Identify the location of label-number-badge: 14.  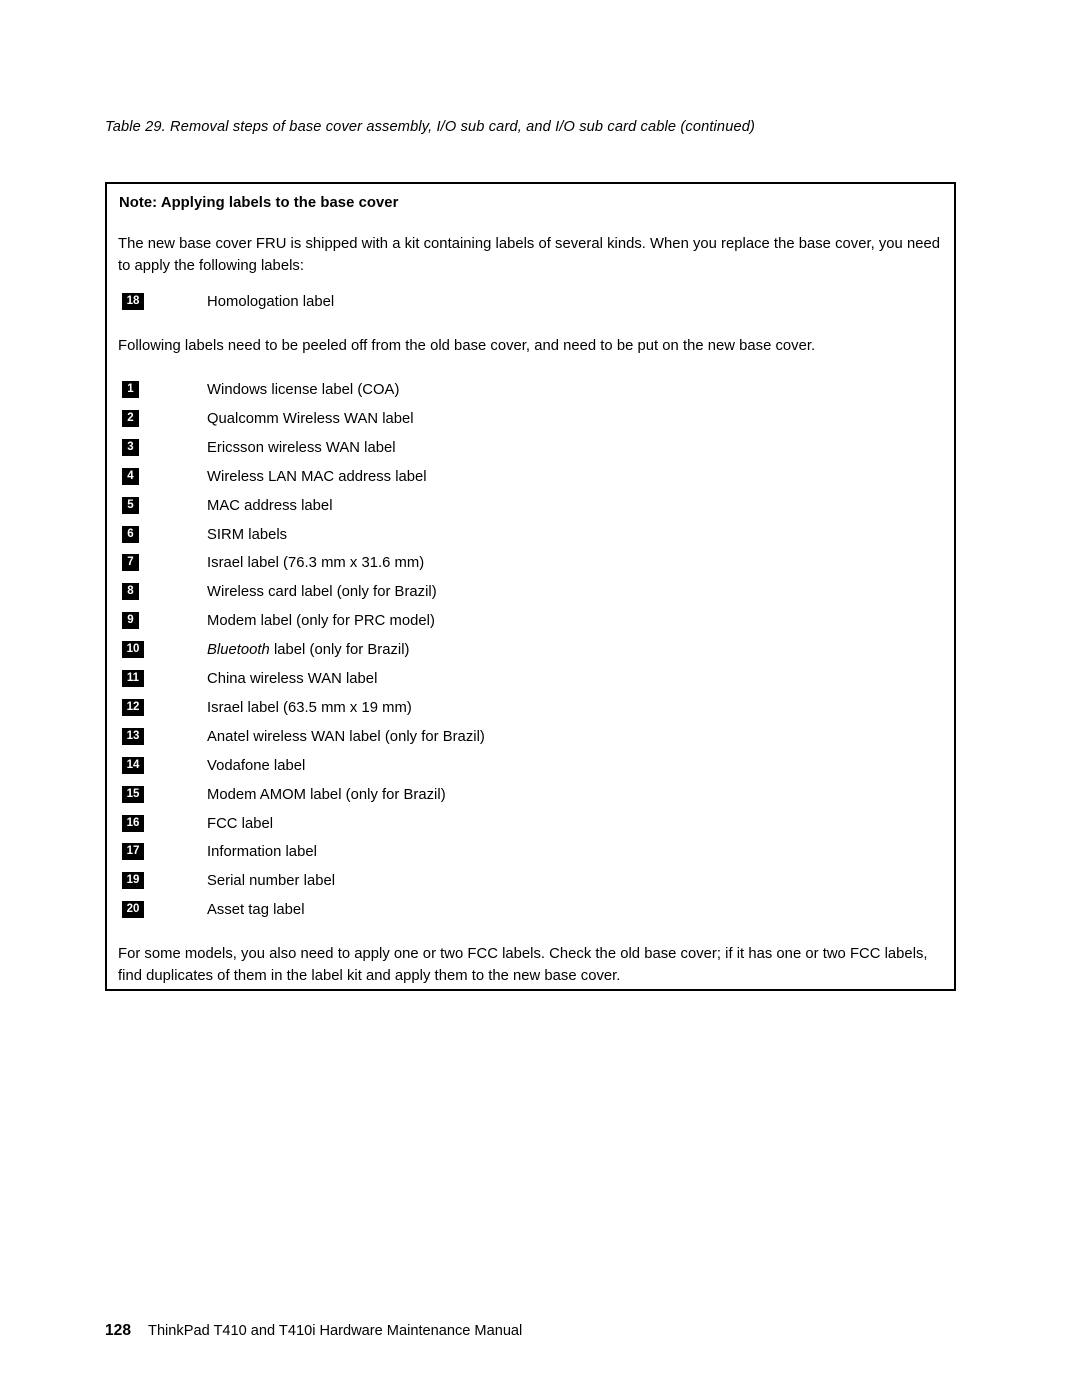
(133, 765).